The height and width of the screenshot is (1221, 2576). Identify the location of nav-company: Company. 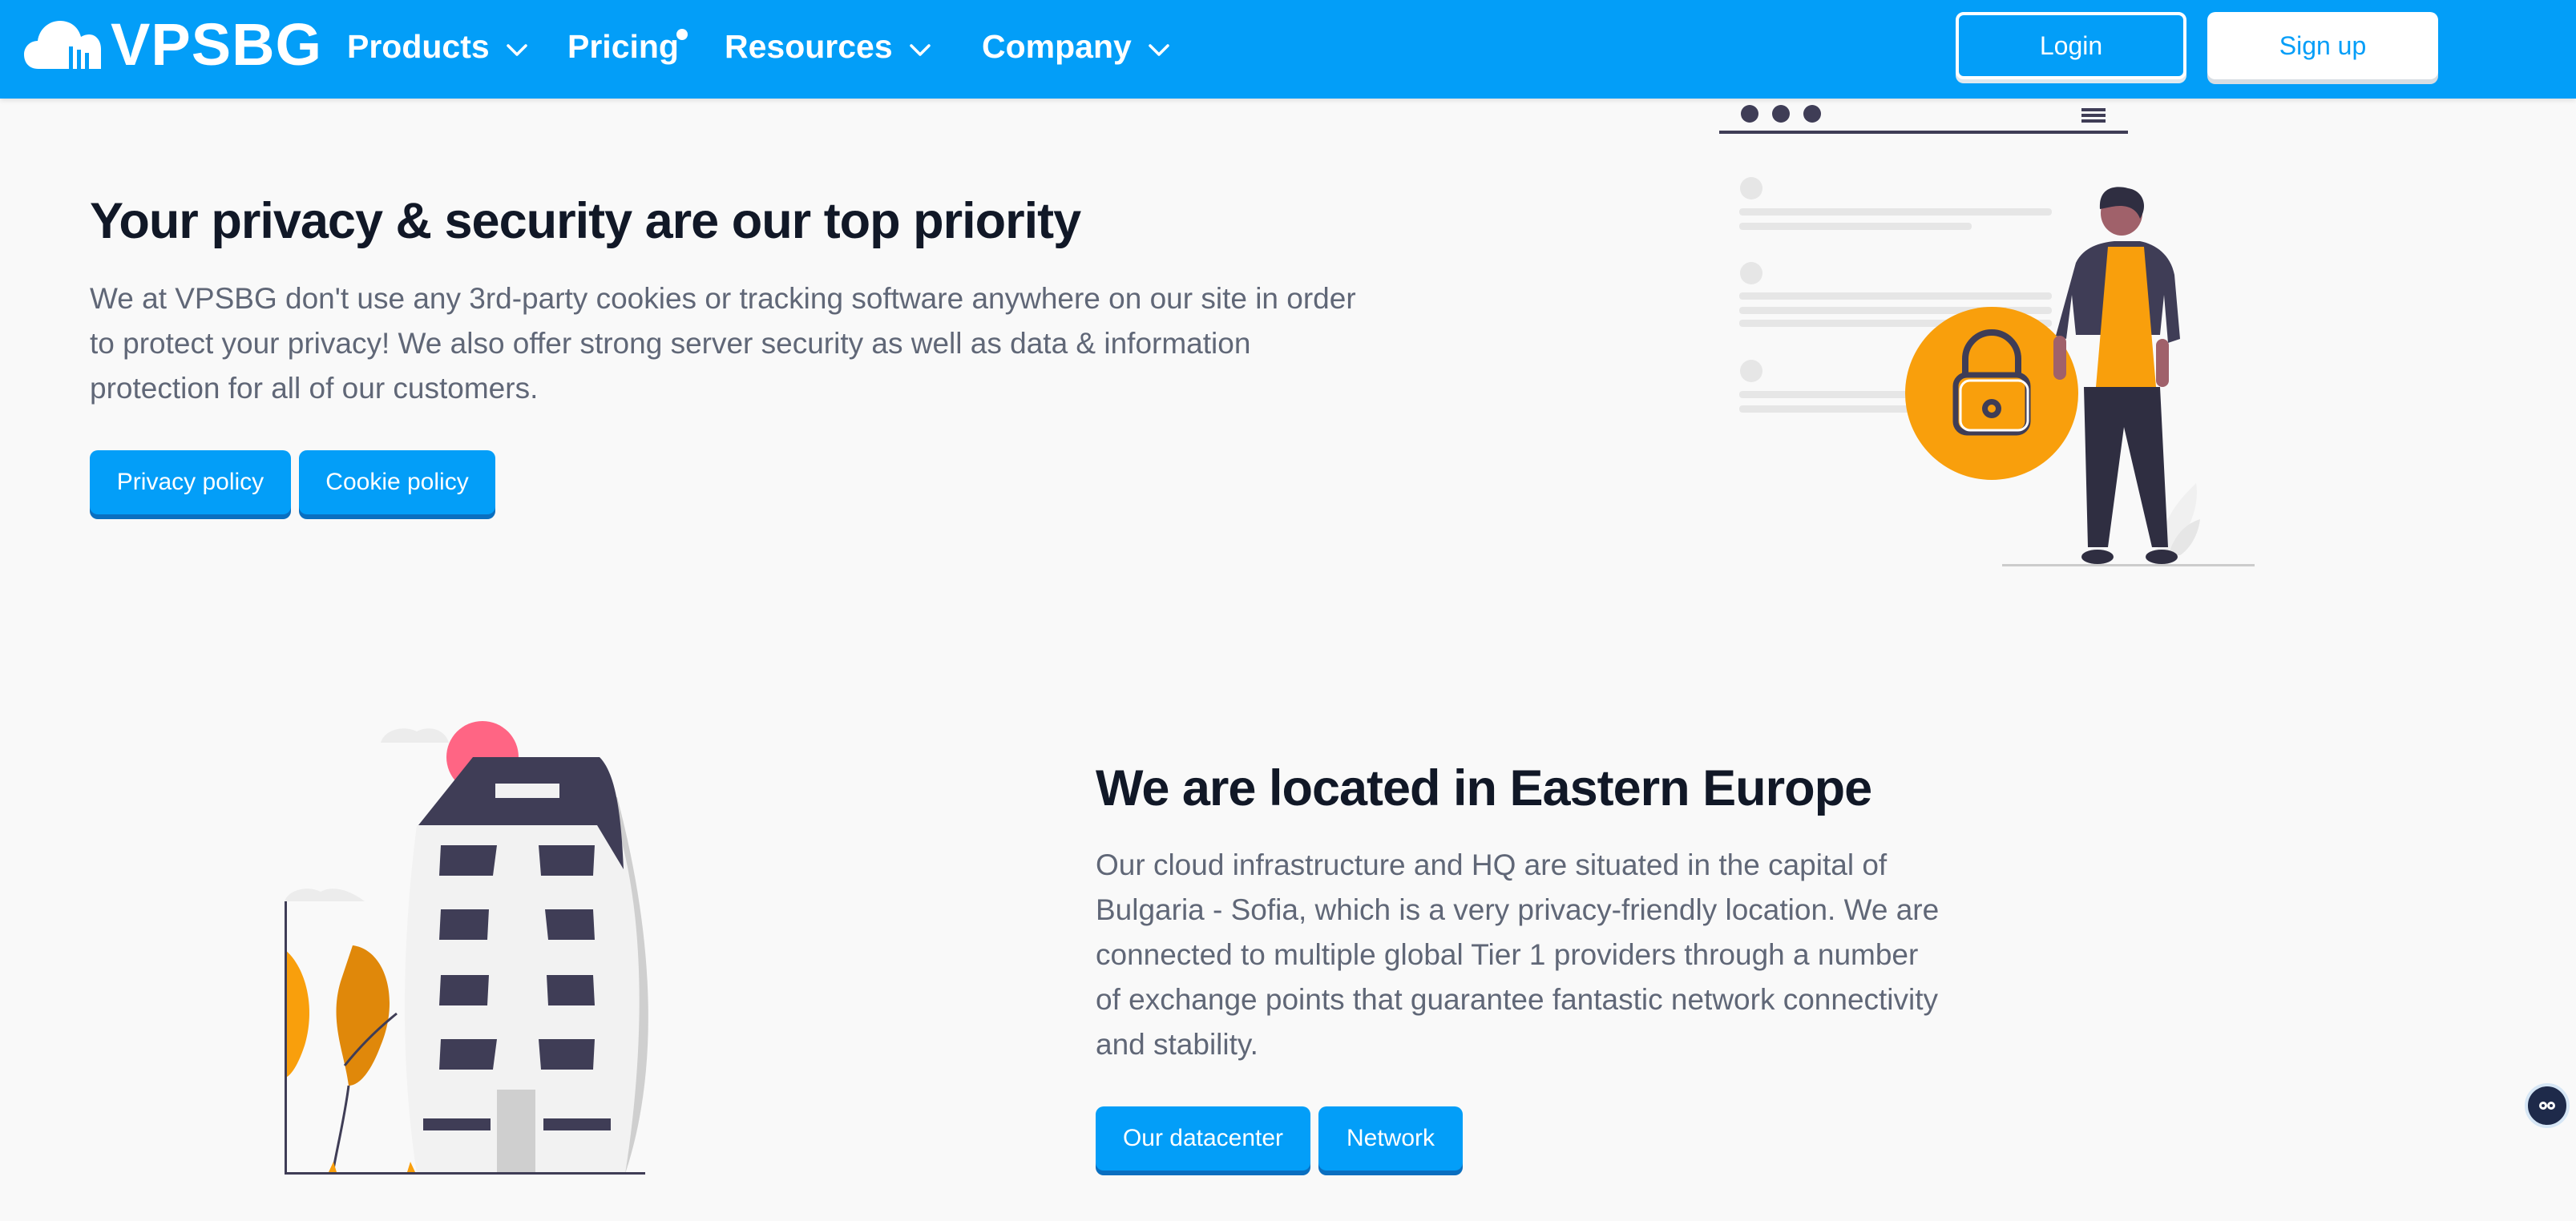
(1076, 47).